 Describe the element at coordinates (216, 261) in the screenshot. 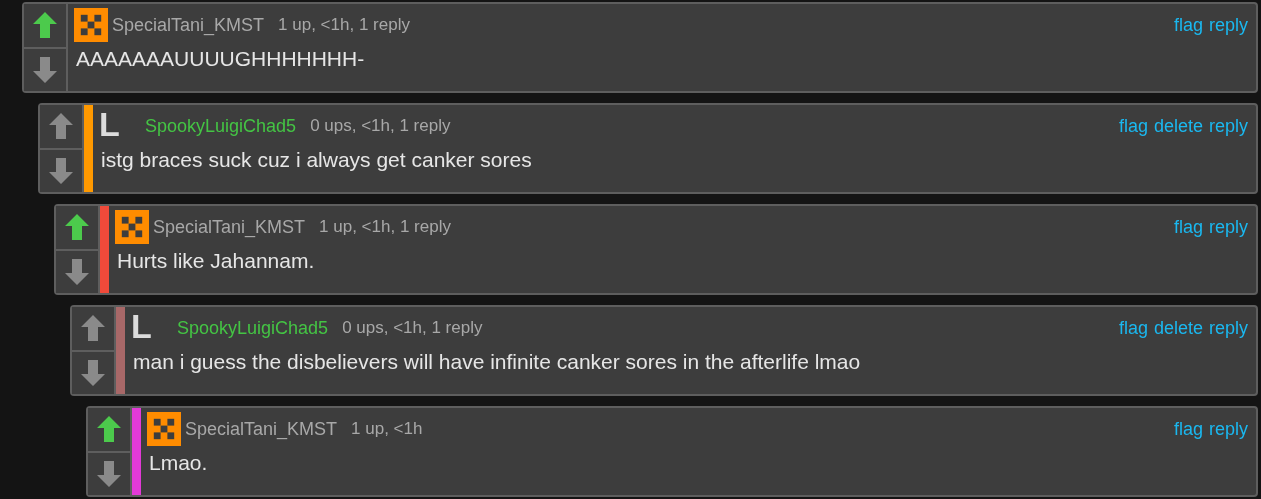

I see `comment-text: Hurts like Jahannam.` at that location.